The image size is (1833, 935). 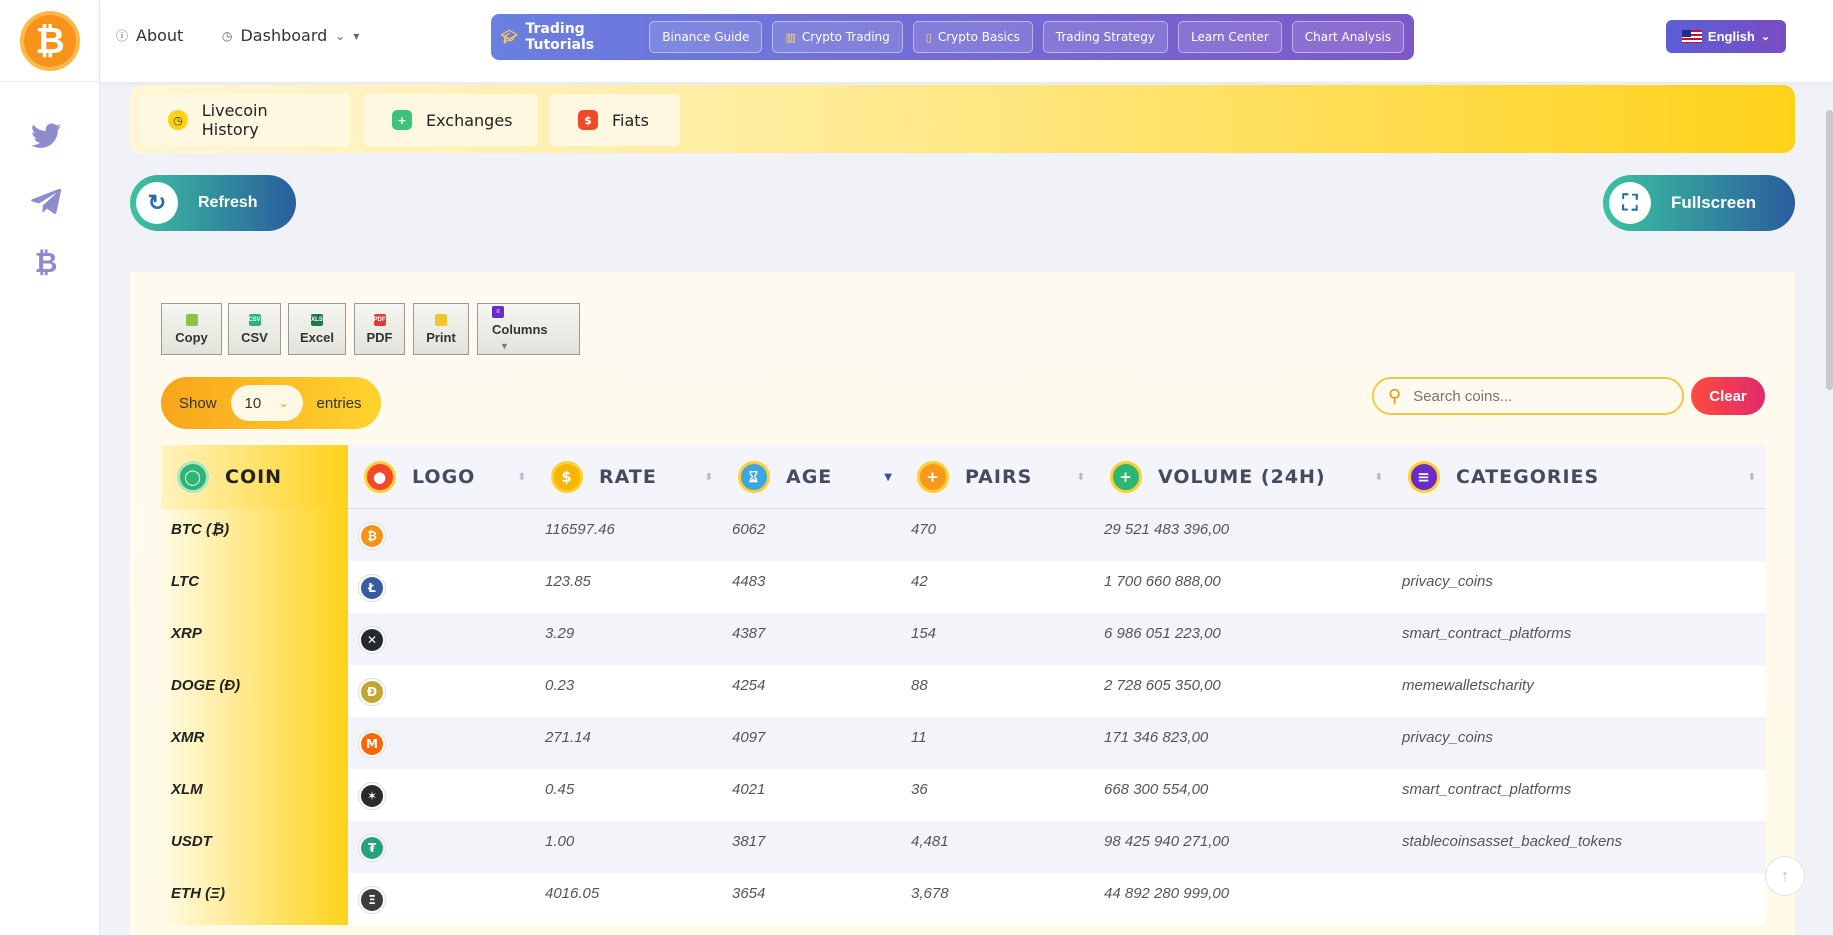 I want to click on rate-cell: 4016.05, so click(x=572, y=893).